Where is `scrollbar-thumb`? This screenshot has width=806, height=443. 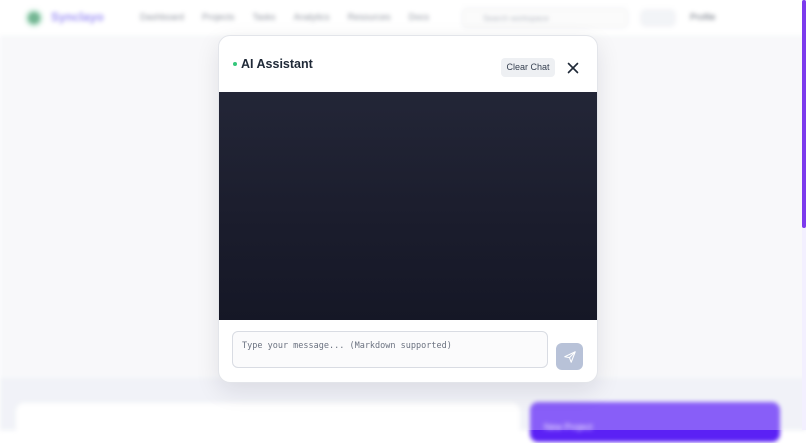
scrollbar-thumb is located at coordinates (804, 114).